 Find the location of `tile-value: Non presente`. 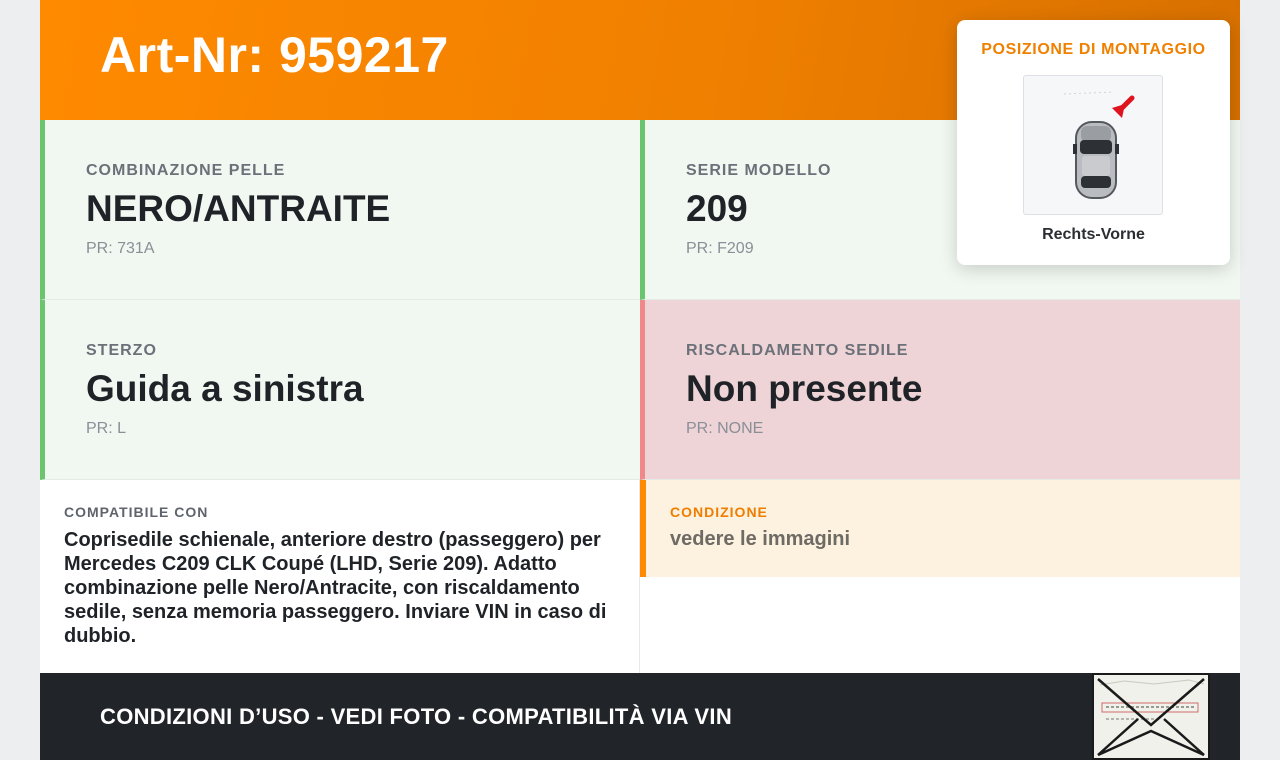

tile-value: Non presente is located at coordinates (804, 388).